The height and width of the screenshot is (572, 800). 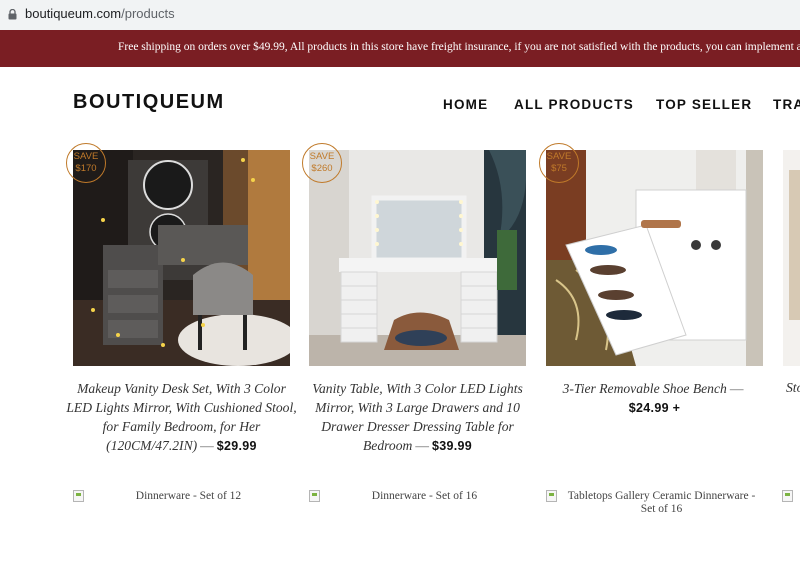 What do you see at coordinates (400, 15) in the screenshot?
I see `browser-address-bar: boutiqueum.com/products` at bounding box center [400, 15].